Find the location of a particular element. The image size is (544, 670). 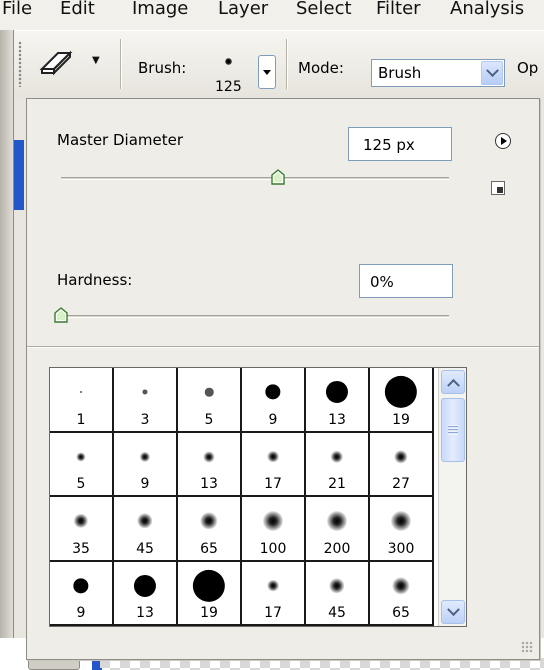

options-bar: ▼ Brush: 125 Mode: Brush Op is located at coordinates (272, 64).